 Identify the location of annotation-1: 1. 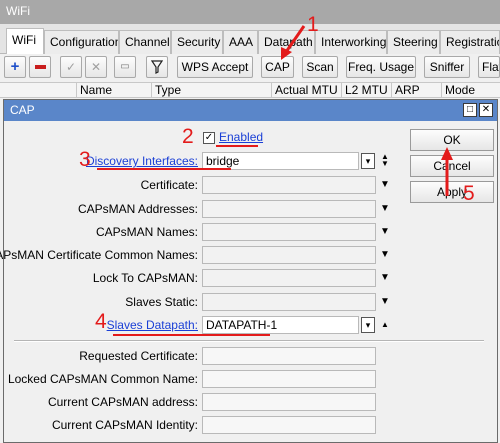
(313, 24).